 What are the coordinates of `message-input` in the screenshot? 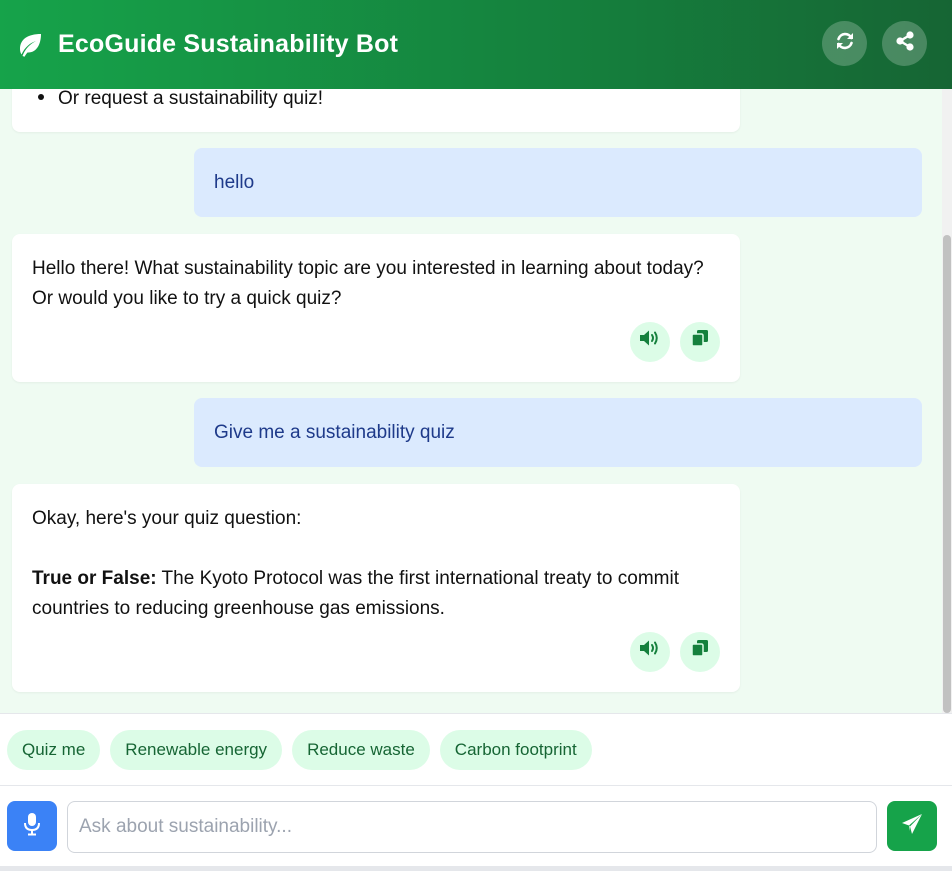 It's located at (472, 827).